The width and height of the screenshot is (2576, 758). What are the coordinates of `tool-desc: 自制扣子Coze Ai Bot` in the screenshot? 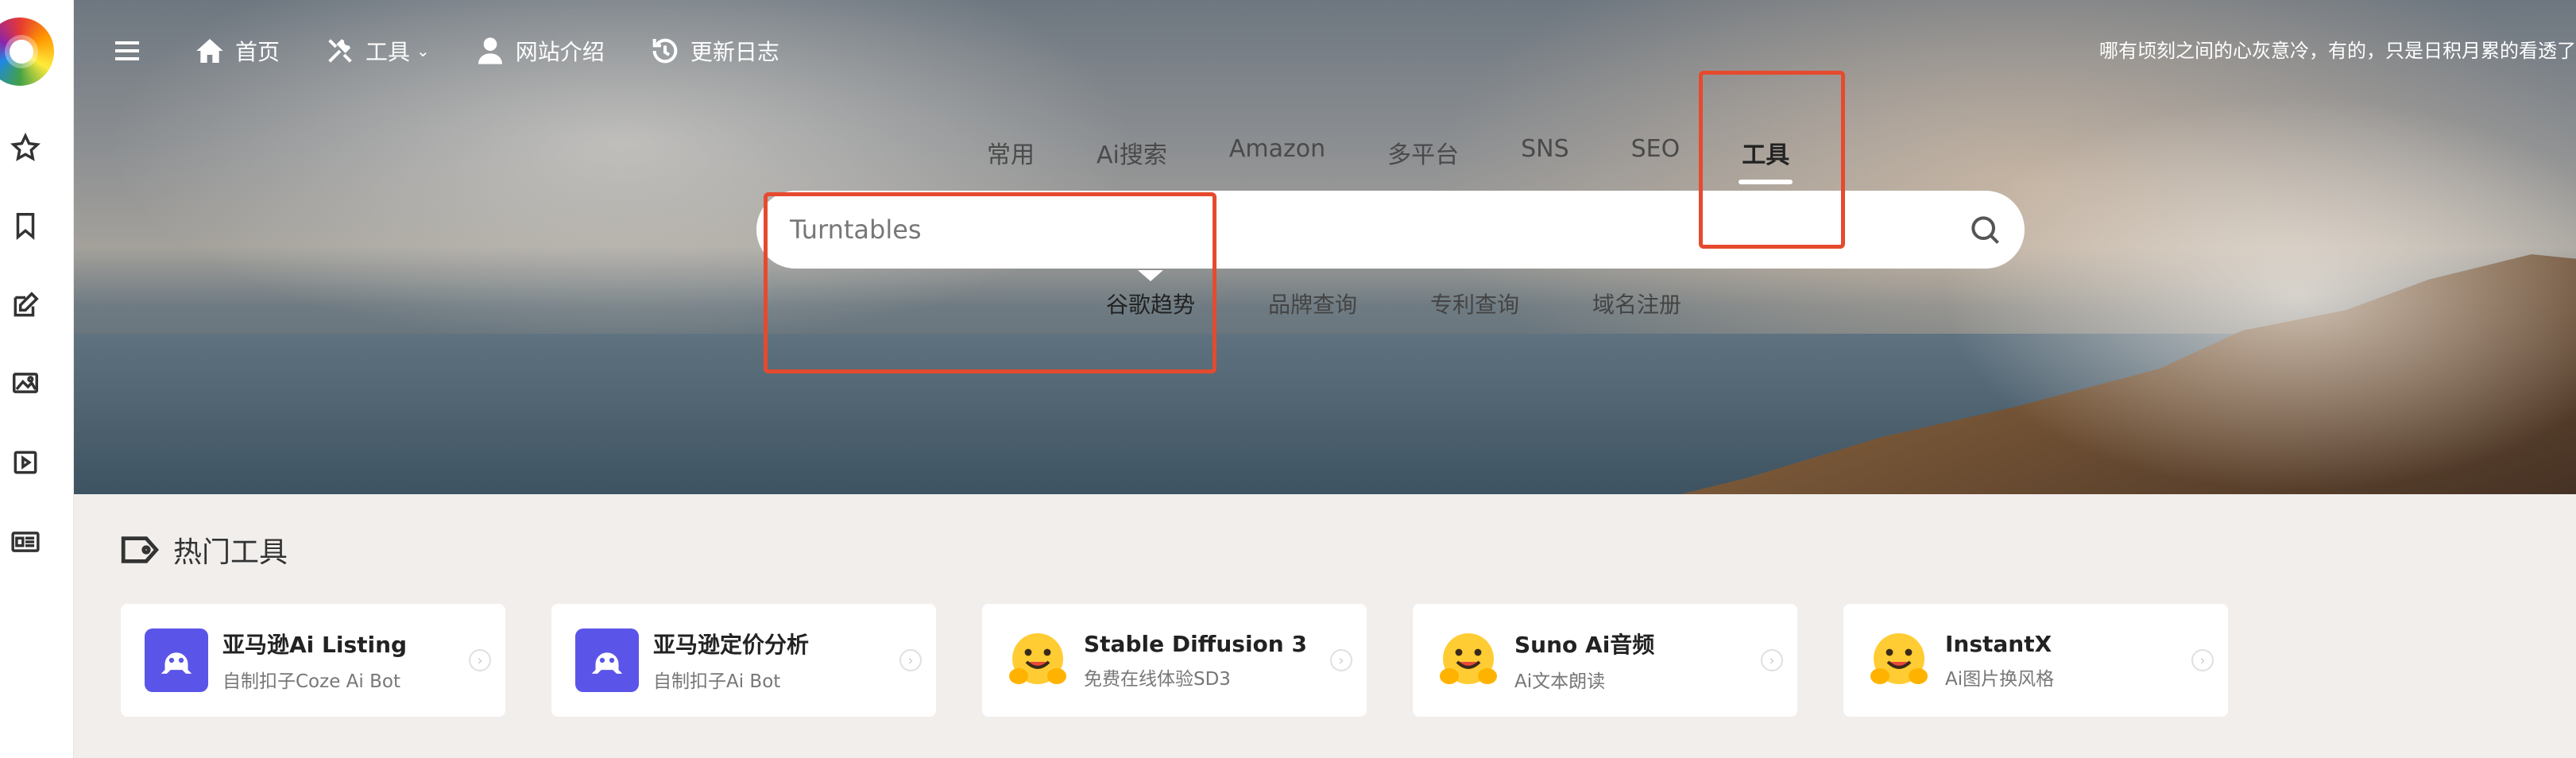 It's located at (311, 681).